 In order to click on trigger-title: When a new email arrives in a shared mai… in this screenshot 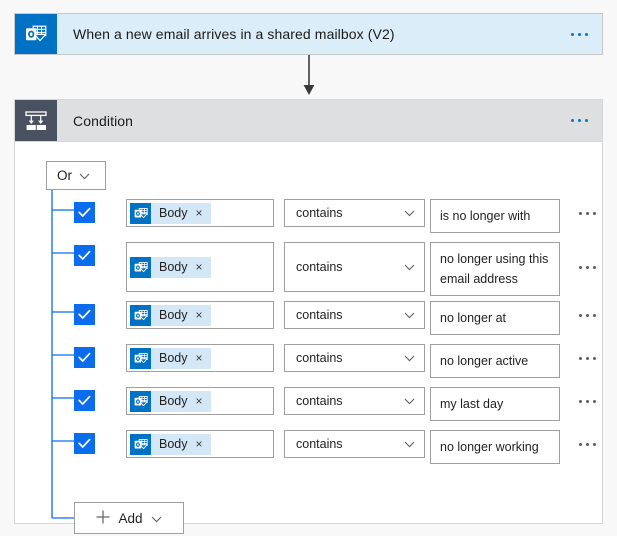, I will do `click(234, 34)`.